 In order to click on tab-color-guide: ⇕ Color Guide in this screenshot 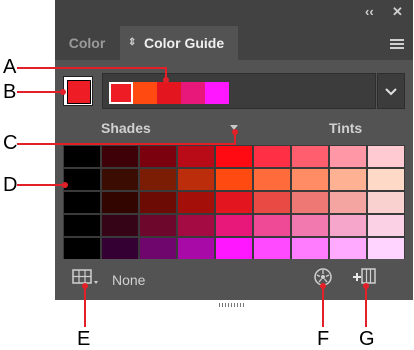, I will do `click(179, 43)`.